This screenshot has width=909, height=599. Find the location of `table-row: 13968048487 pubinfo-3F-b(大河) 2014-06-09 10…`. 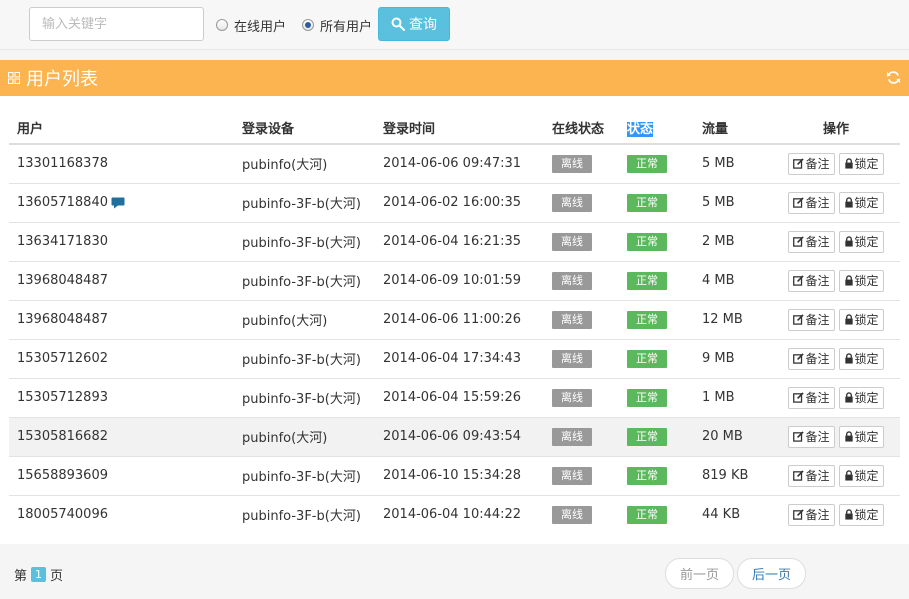

table-row: 13968048487 pubinfo-3F-b(大河) 2014-06-09 10… is located at coordinates (454, 280).